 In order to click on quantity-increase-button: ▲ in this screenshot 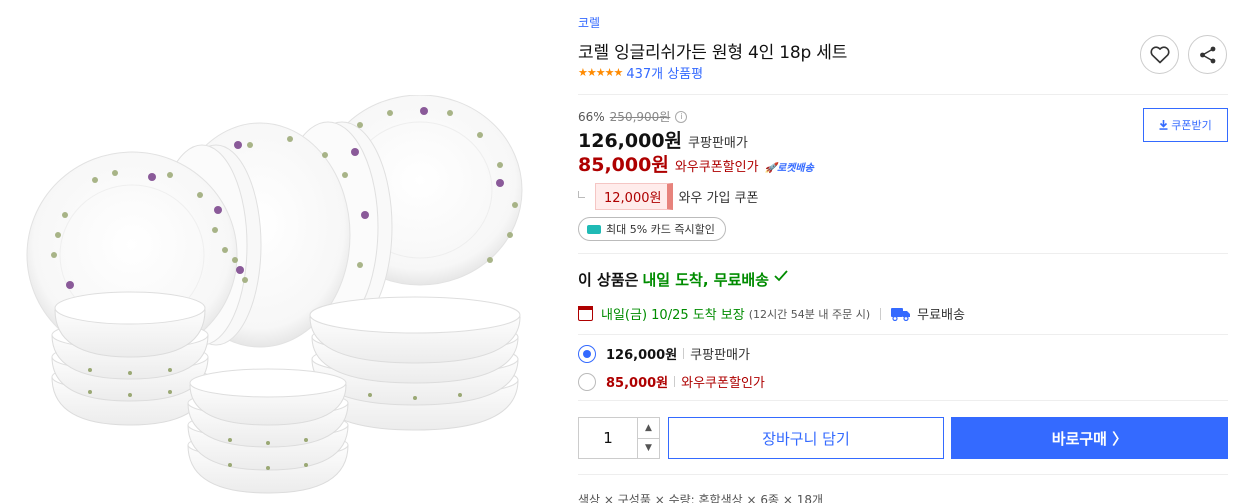, I will do `click(648, 428)`.